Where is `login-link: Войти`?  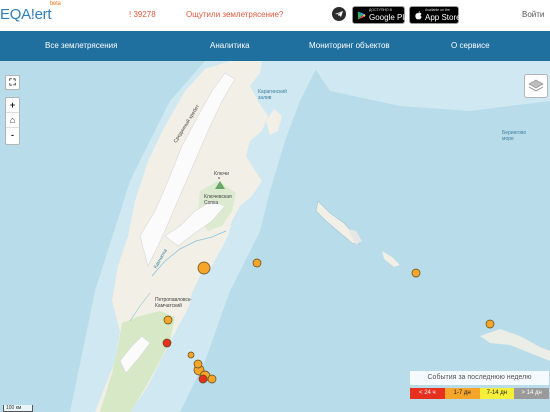
login-link: Войти is located at coordinates (533, 14).